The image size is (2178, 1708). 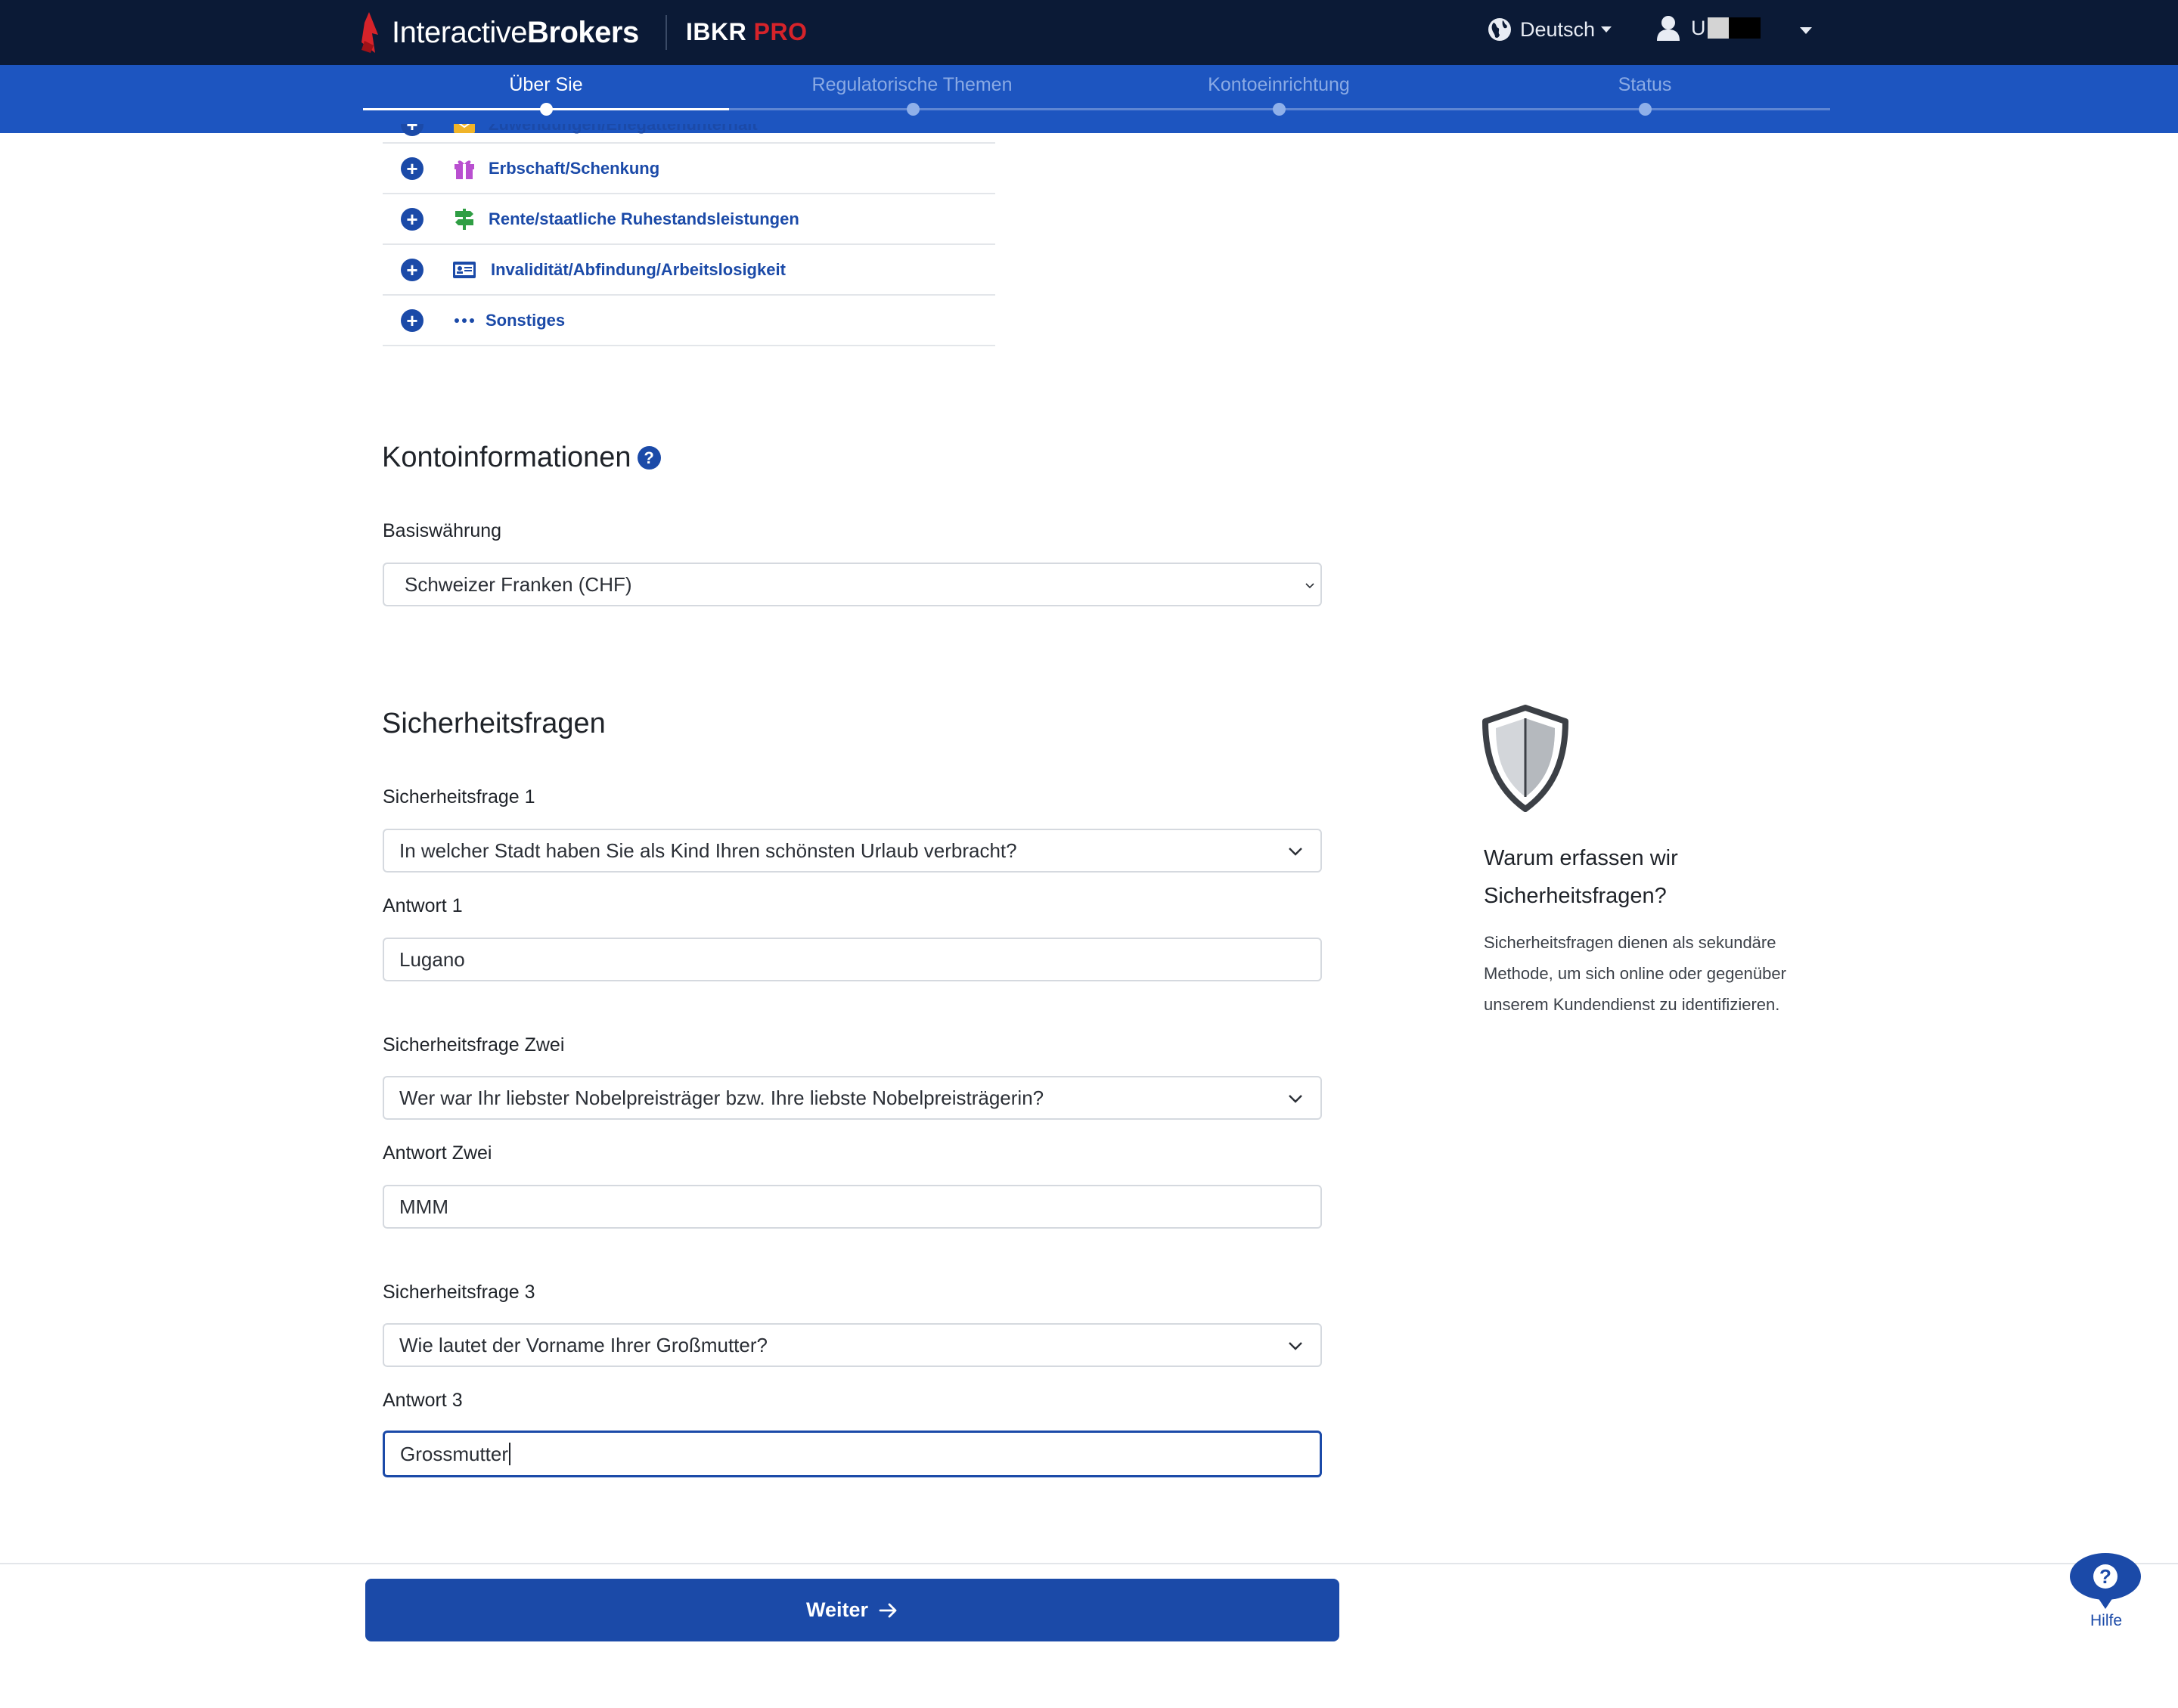 I want to click on top-navigation-bar: InteractiveBrokers IBKR PRO Deutsch U, so click(x=1089, y=32).